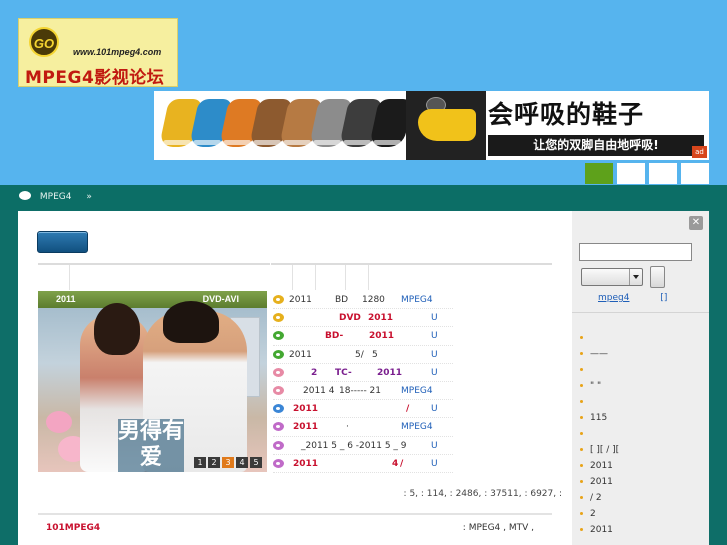  Describe the element at coordinates (98, 53) in the screenshot. I see `site-logo: GO www.101mpeg4.com MPEG4影视论坛` at that location.